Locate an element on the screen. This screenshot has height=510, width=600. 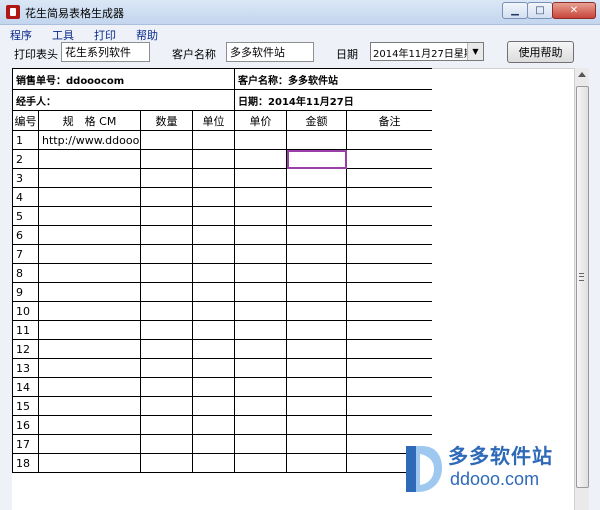
scroll-up-icon is located at coordinates (582, 74).